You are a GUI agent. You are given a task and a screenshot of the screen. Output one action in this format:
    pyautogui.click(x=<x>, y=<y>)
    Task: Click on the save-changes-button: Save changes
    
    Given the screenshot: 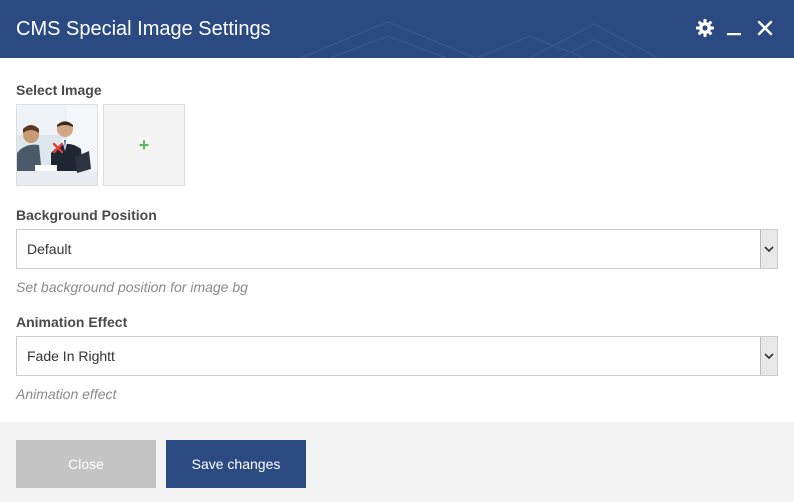 What is the action you would take?
    pyautogui.click(x=236, y=464)
    